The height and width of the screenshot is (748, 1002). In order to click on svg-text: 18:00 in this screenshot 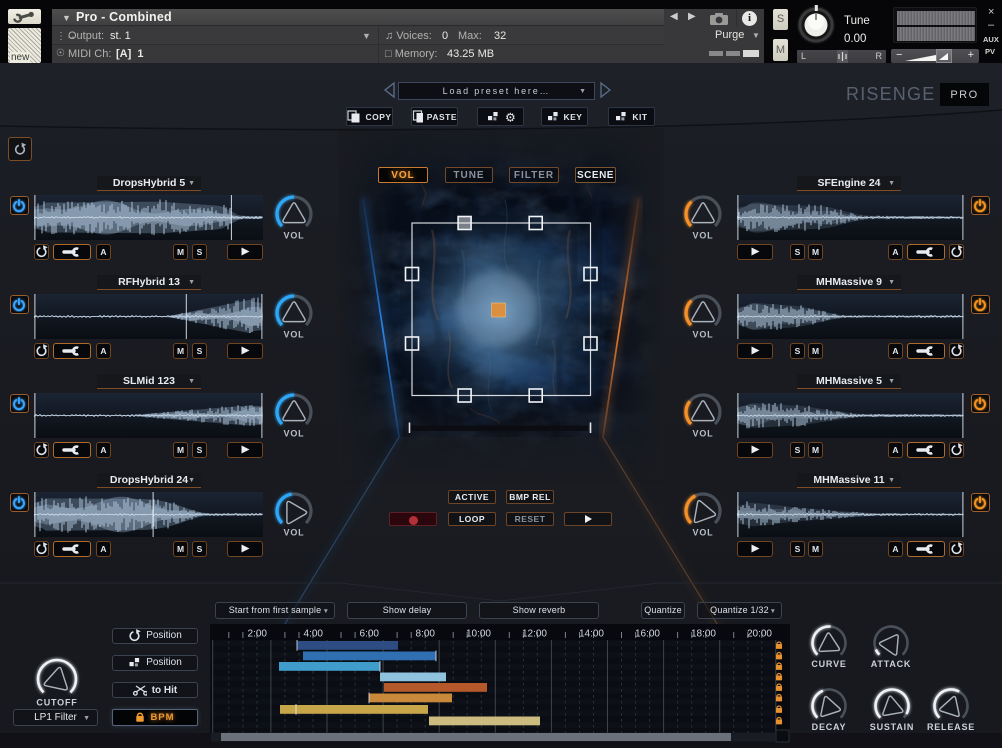, I will do `click(703, 634)`.